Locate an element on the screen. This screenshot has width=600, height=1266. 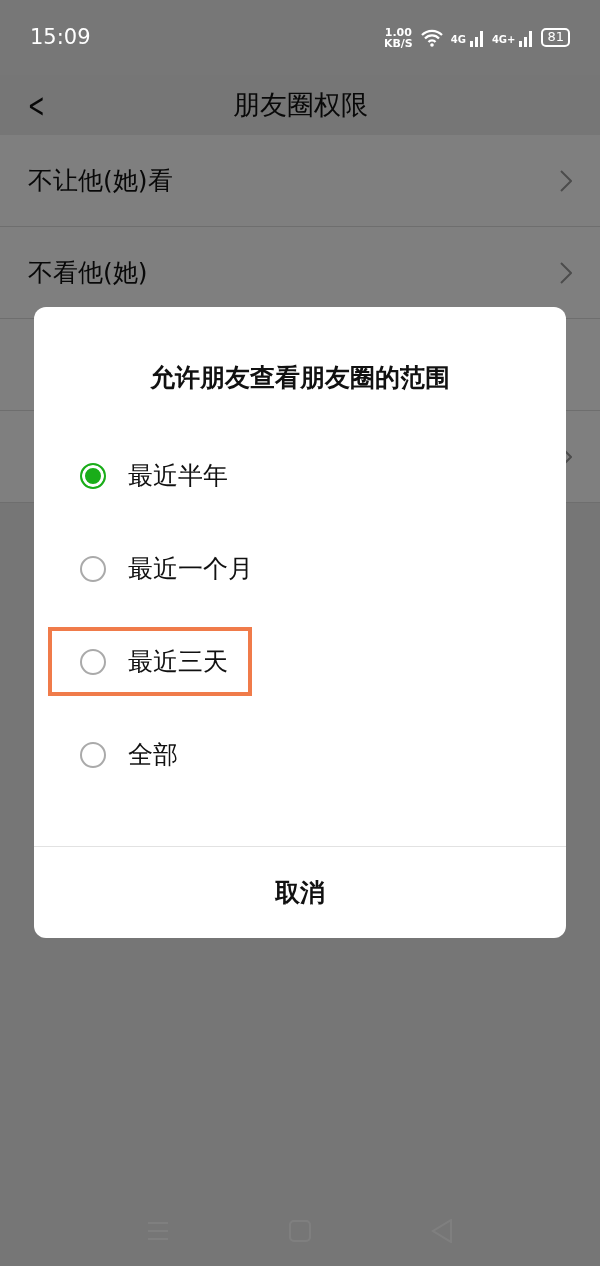
setting-label: 不看他(她) is located at coordinates (88, 272).